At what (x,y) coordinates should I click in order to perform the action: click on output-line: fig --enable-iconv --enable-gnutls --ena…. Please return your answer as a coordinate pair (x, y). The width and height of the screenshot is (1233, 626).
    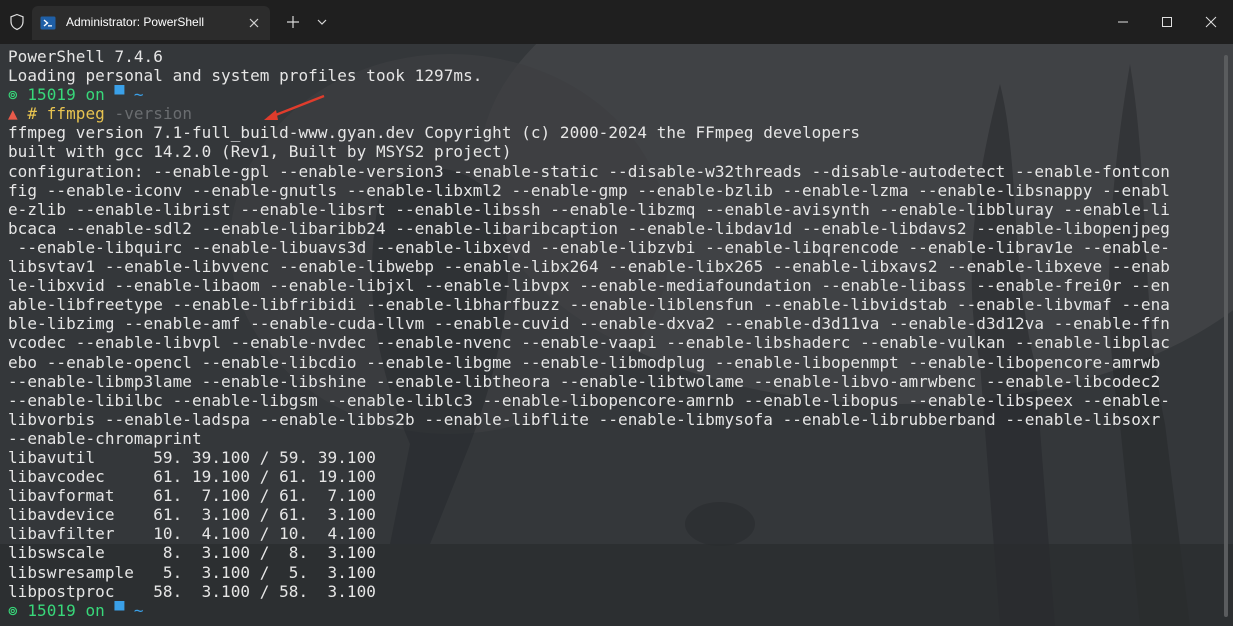
    Looking at the image, I should click on (589, 190).